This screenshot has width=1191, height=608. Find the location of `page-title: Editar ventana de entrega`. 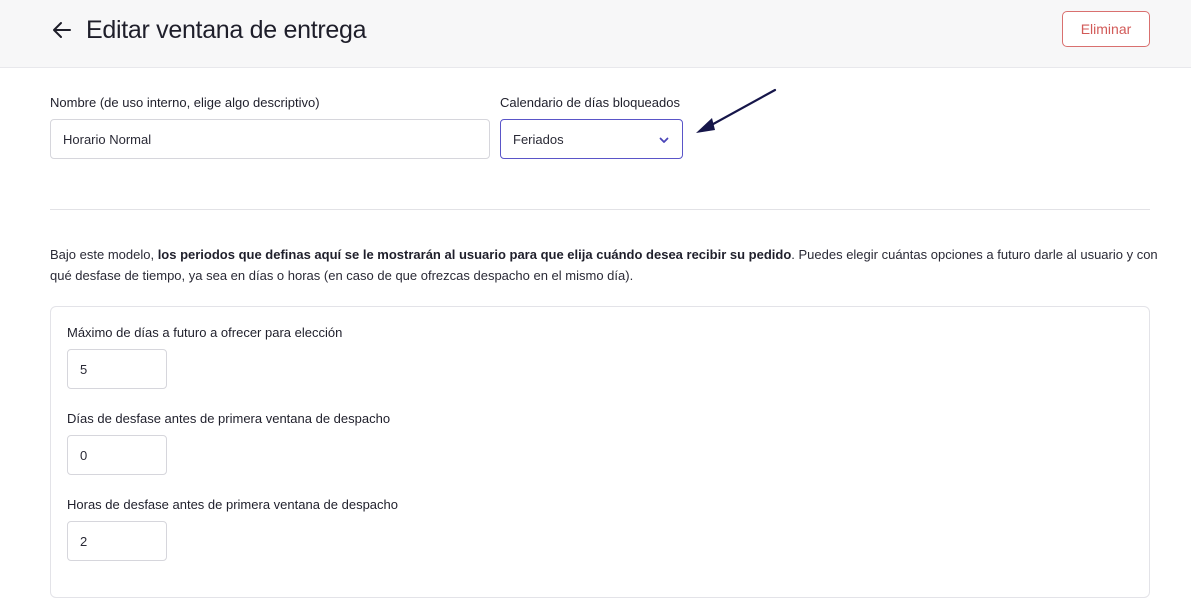

page-title: Editar ventana de entrega is located at coordinates (226, 30).